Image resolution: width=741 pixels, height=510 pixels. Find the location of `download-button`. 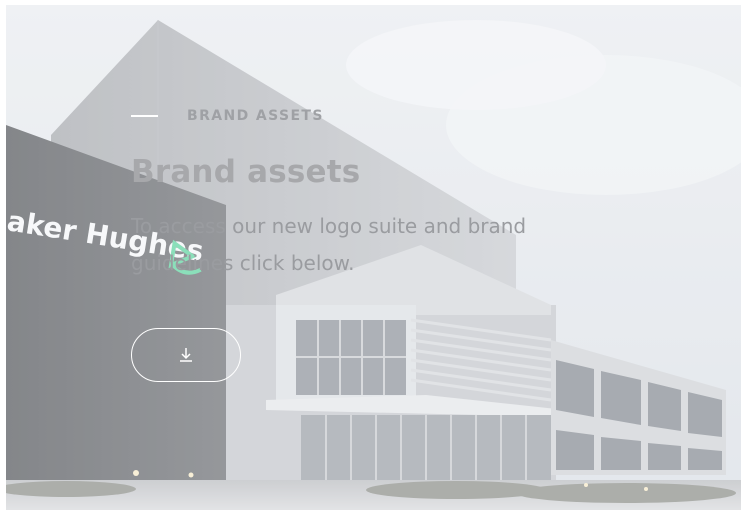

download-button is located at coordinates (186, 355).